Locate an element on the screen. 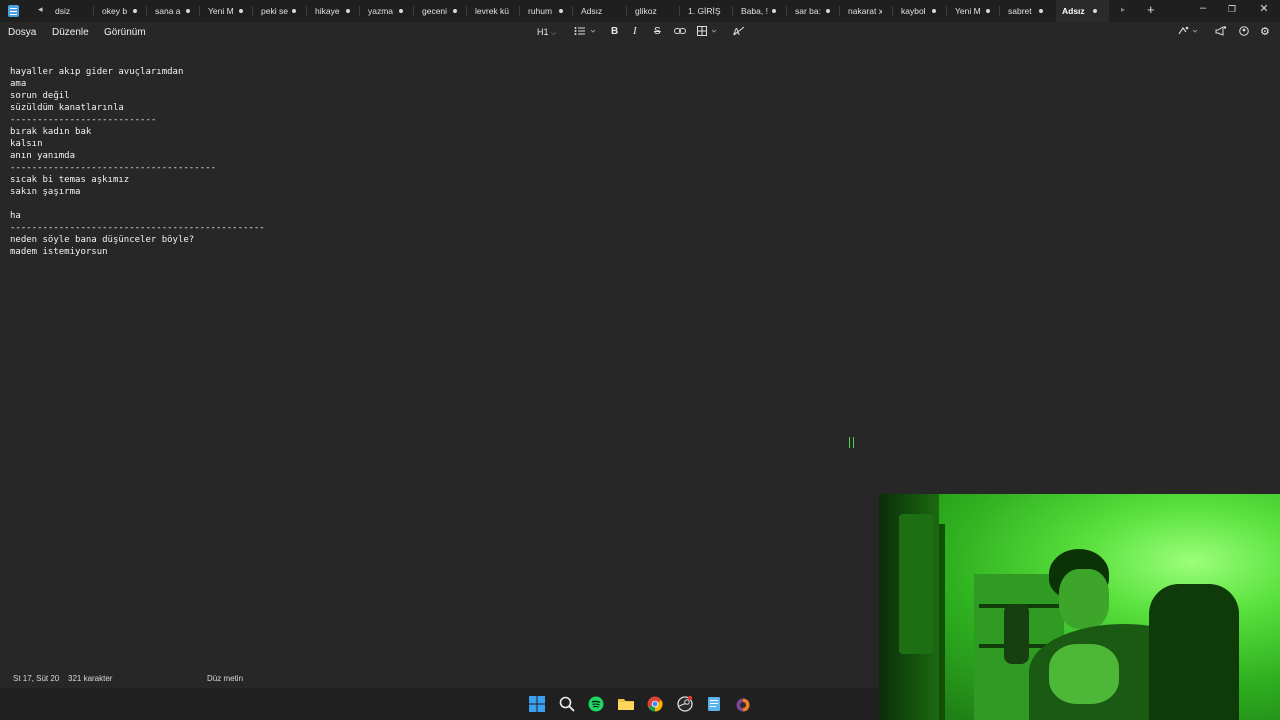 Image resolution: width=1280 pixels, height=720 pixels. editor-line: sıcak bi temas aşkımız is located at coordinates (70, 180).